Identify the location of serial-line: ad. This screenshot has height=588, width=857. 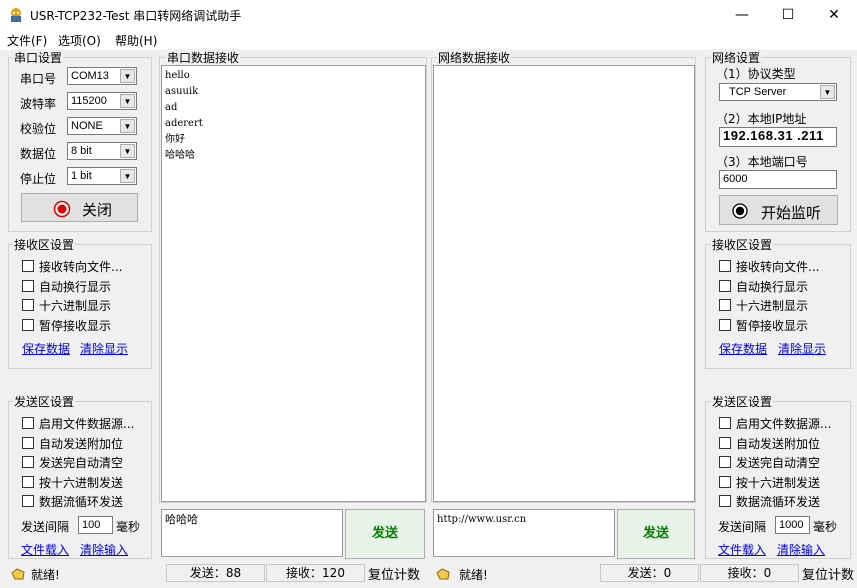
(171, 107).